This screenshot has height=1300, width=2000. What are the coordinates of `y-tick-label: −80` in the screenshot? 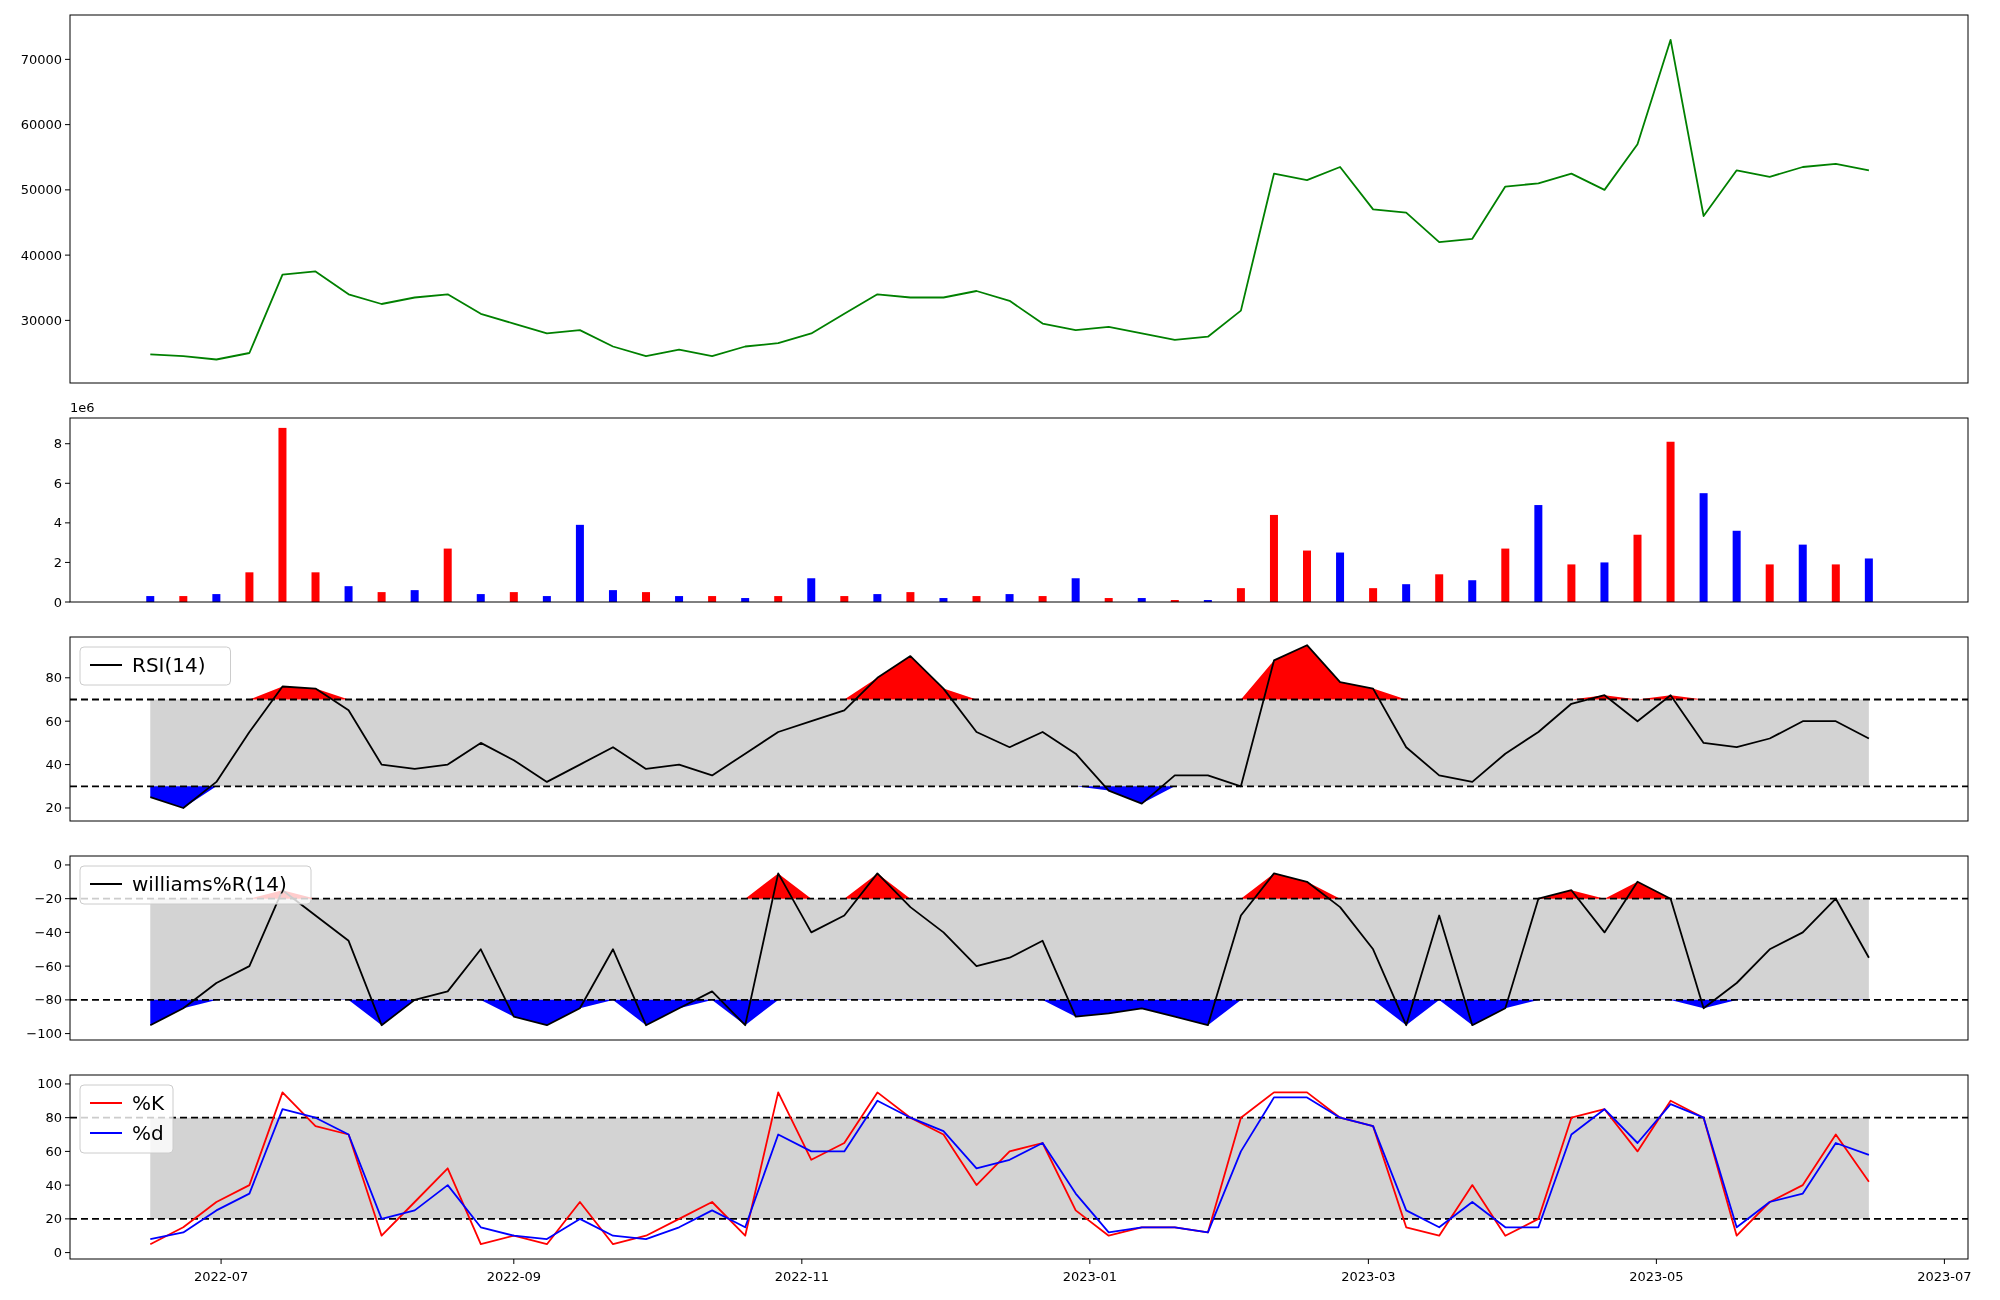 It's located at (48, 1000).